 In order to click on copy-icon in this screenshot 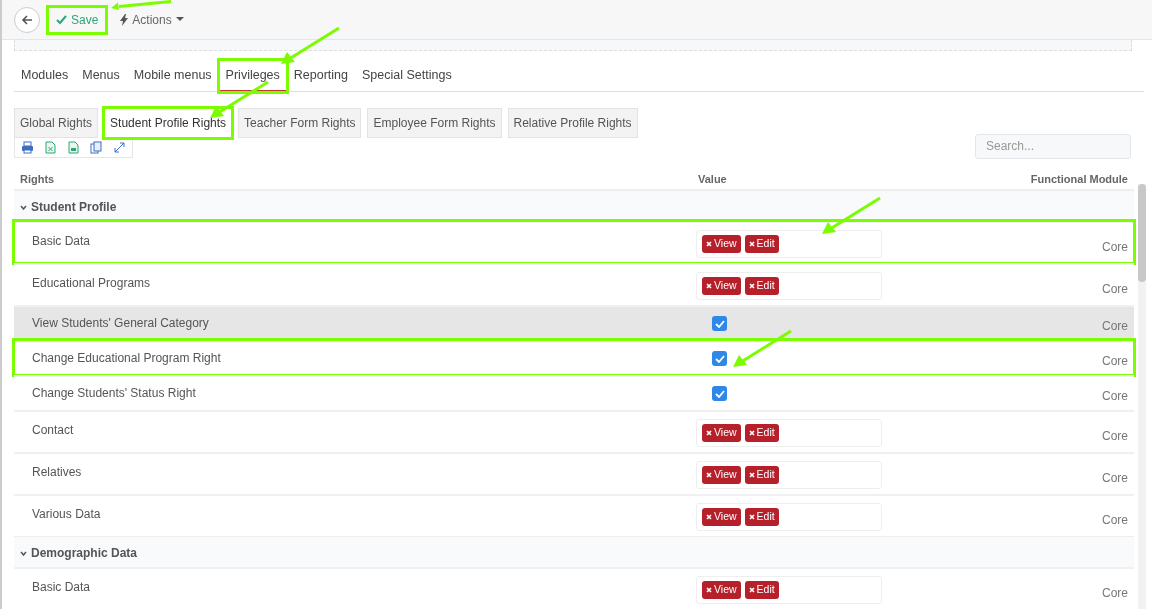, I will do `click(96, 147)`.